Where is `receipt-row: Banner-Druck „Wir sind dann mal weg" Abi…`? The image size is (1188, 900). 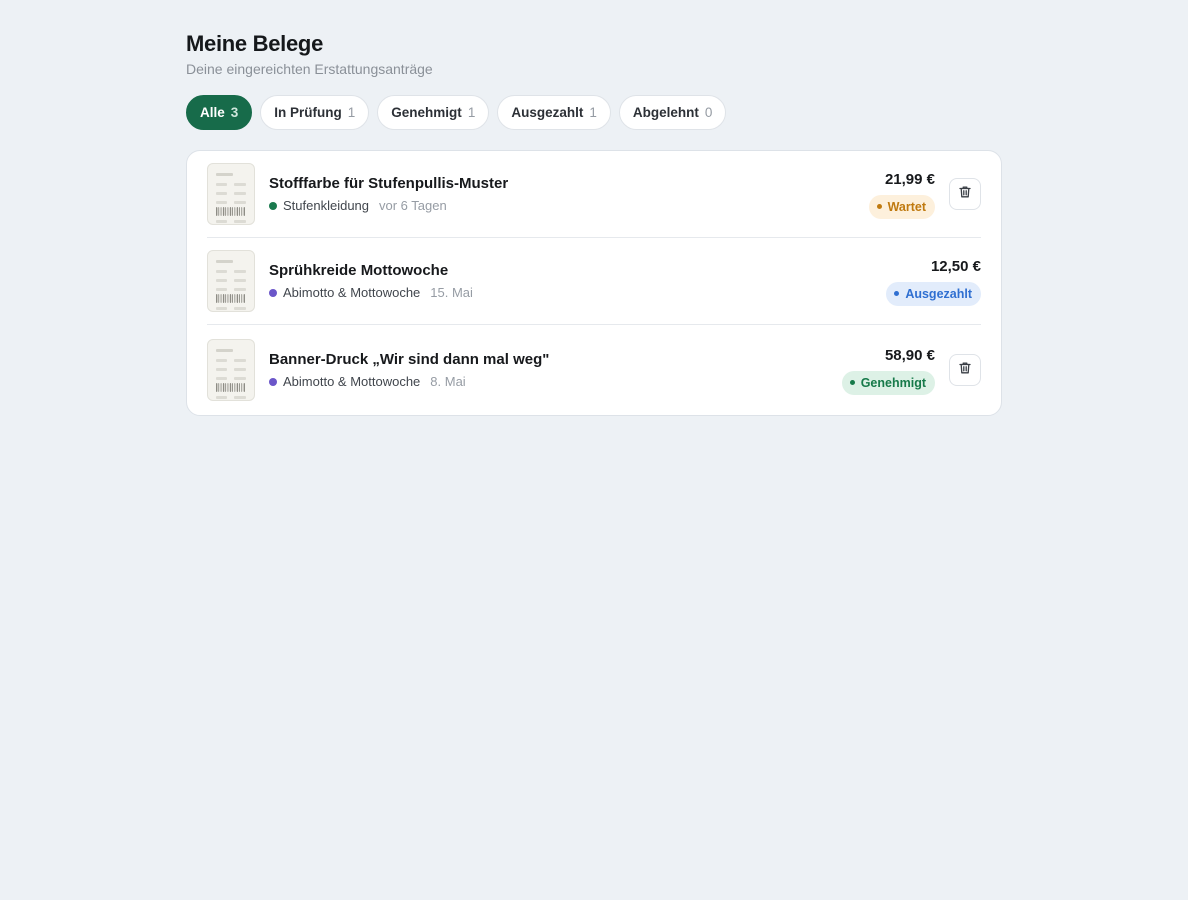
receipt-row: Banner-Druck „Wir sind dann mal weg" Abi… is located at coordinates (594, 370).